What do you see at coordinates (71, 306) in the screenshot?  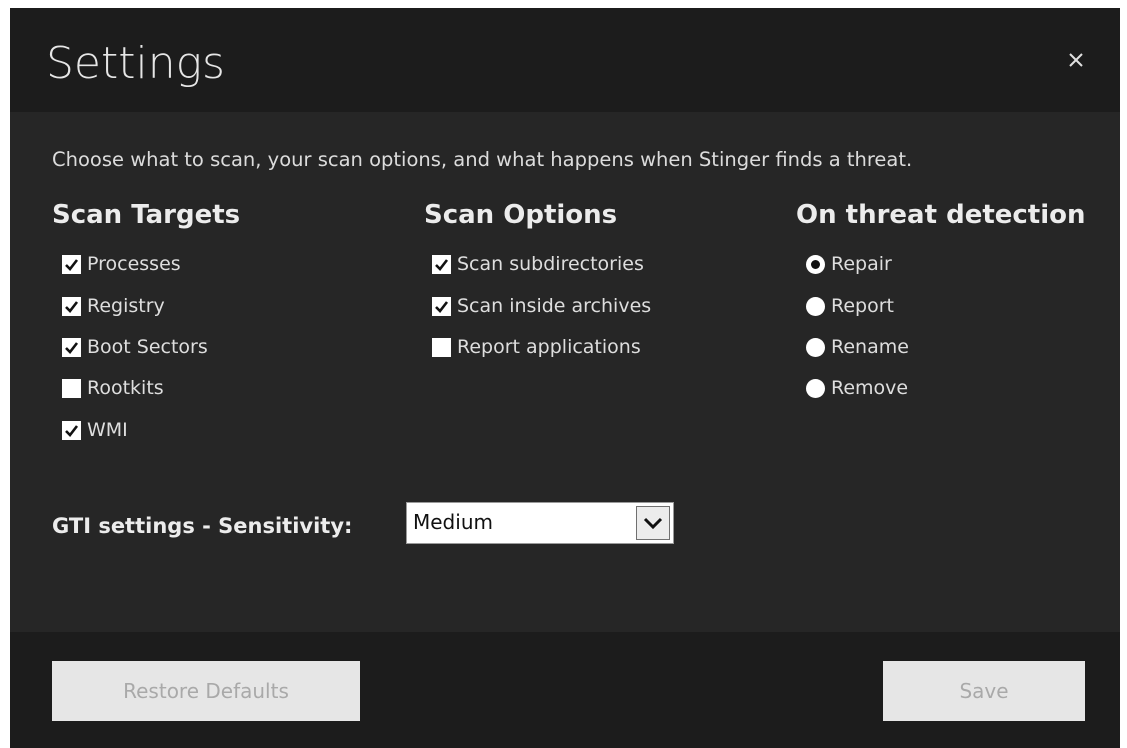 I see `checkbox-registry-box` at bounding box center [71, 306].